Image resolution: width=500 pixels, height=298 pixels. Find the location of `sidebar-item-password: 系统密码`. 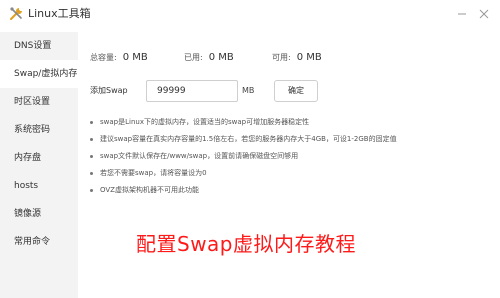

sidebar-item-password: 系统密码 is located at coordinates (39, 130).